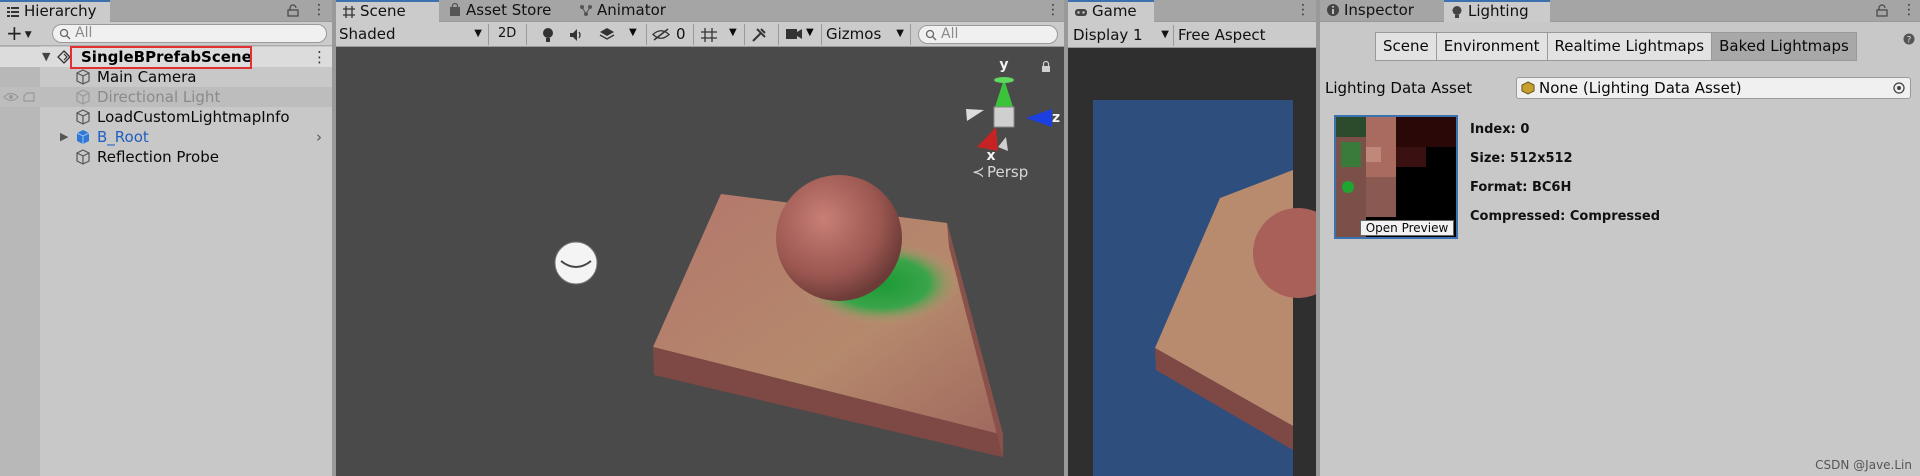  What do you see at coordinates (1528, 88) in the screenshot?
I see `lighting-data-asset-icon` at bounding box center [1528, 88].